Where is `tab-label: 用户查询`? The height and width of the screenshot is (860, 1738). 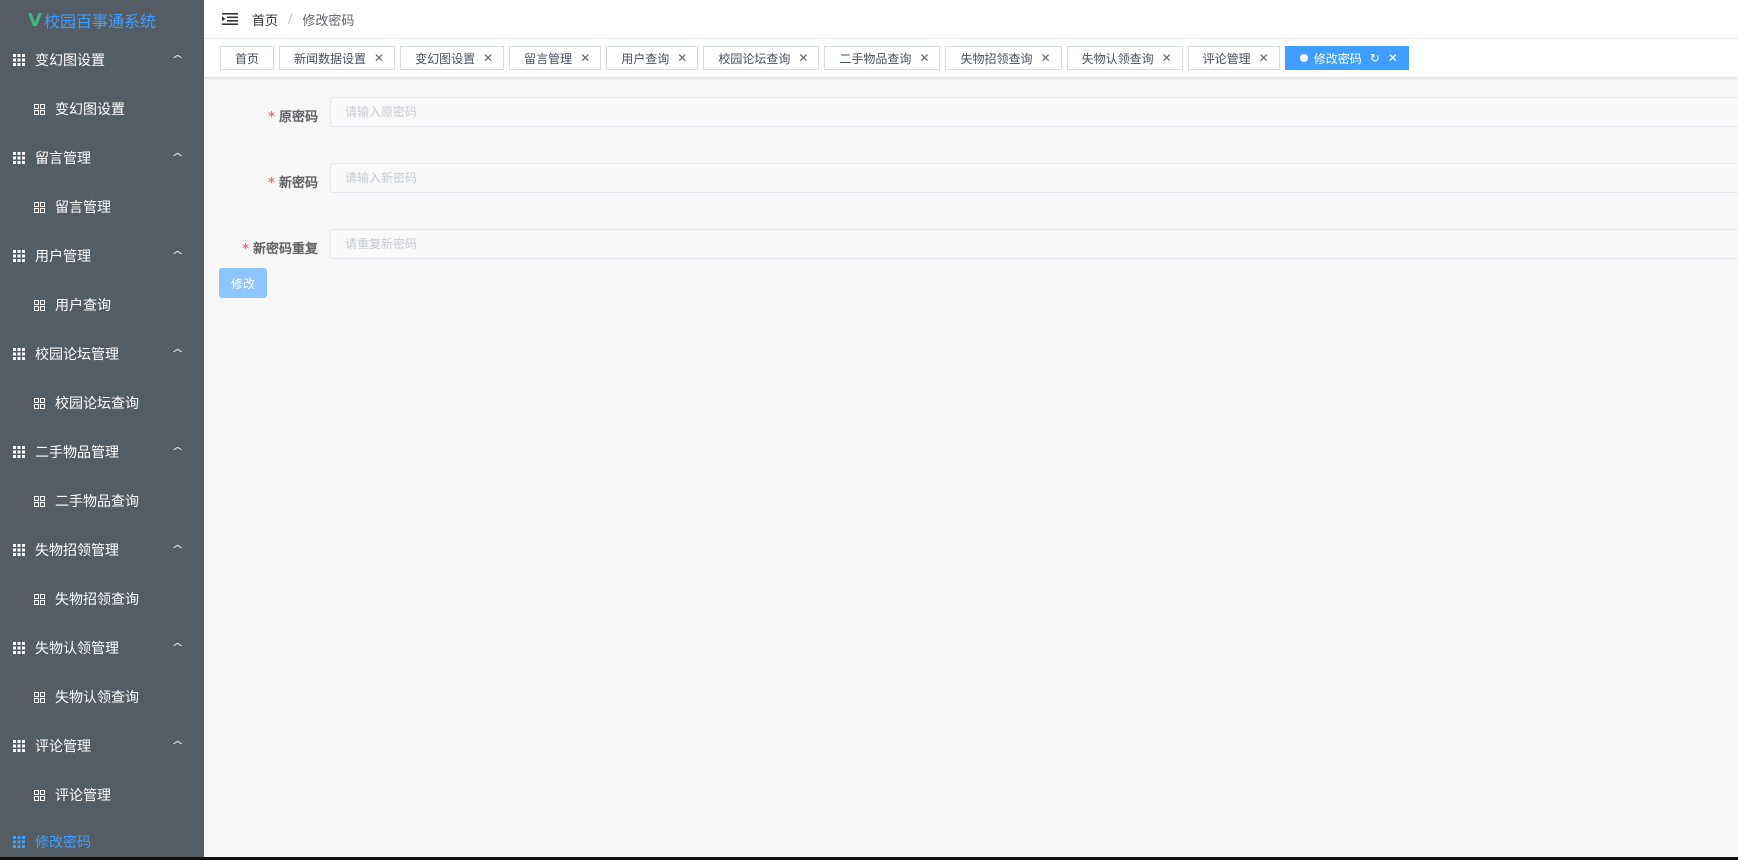
tab-label: 用户查询 is located at coordinates (645, 58).